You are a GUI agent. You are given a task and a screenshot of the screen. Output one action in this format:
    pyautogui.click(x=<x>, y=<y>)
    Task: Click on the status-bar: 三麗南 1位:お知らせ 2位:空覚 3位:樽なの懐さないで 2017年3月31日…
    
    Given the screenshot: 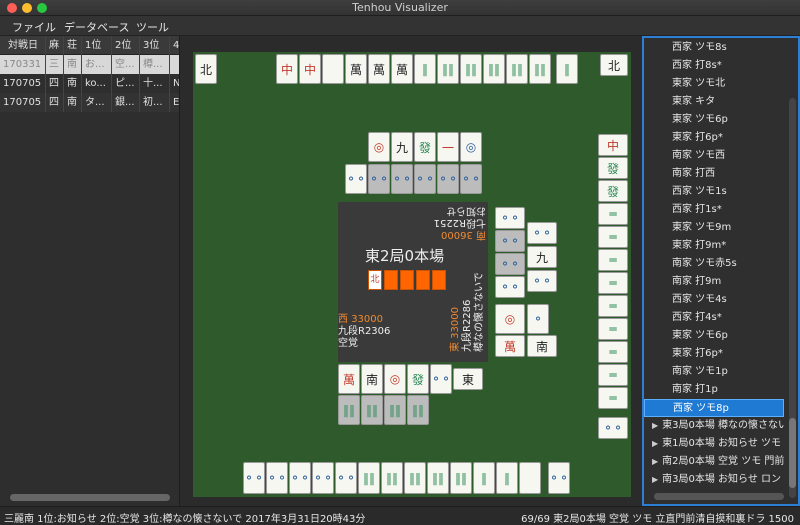 What is the action you would take?
    pyautogui.click(x=400, y=515)
    